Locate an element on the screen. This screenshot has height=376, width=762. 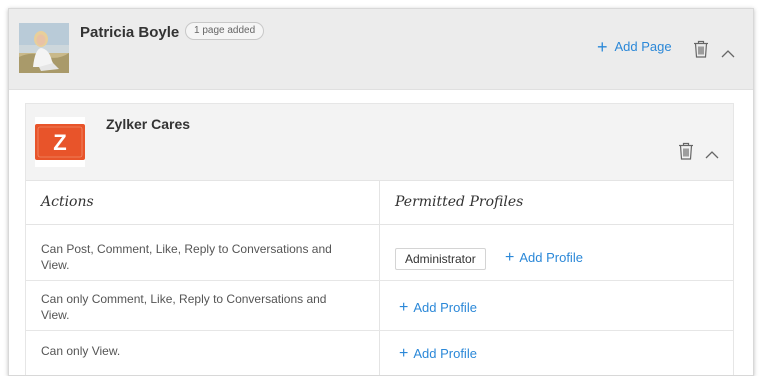
action-text: Can only View. is located at coordinates (81, 351).